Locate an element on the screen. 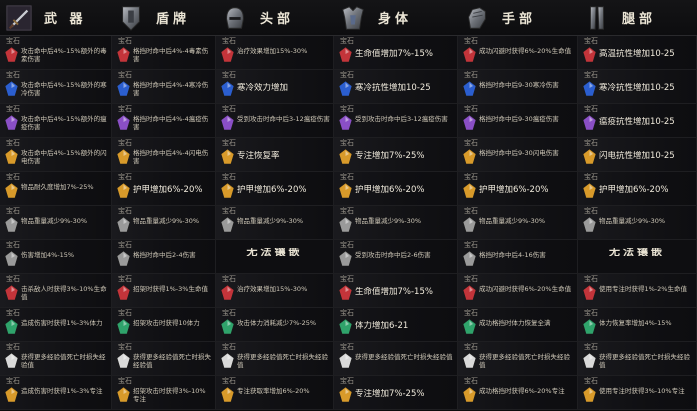  gem-effect-cell: 宝石 成功格挡时获得6%-20%专注 is located at coordinates (518, 393).